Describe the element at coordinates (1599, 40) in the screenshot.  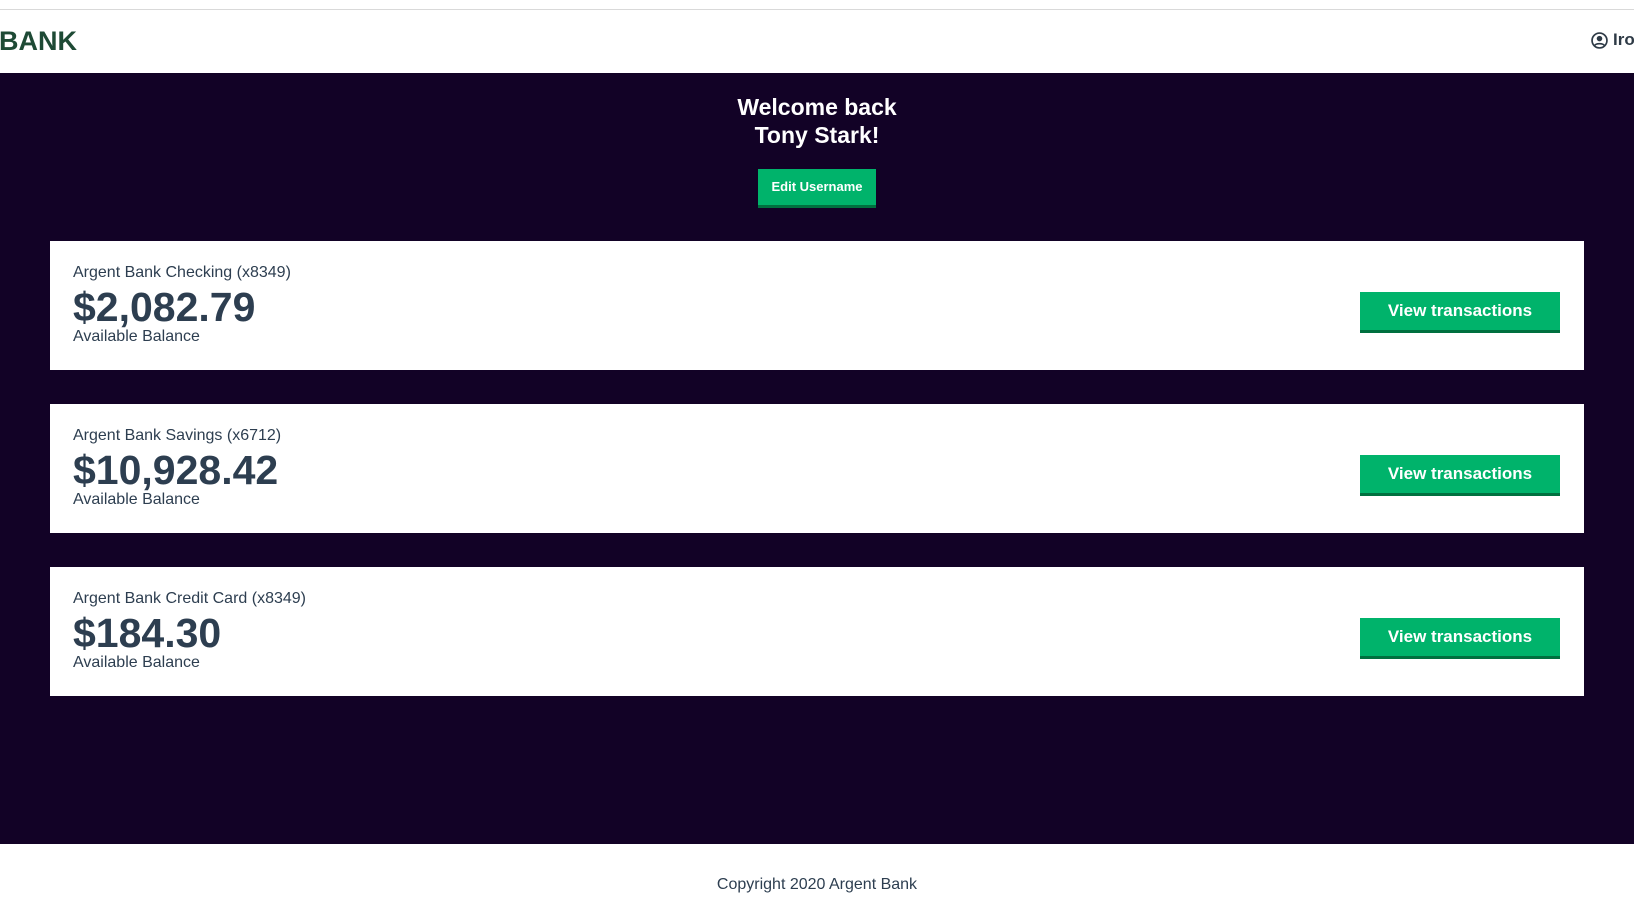
I see `user-circle-icon` at that location.